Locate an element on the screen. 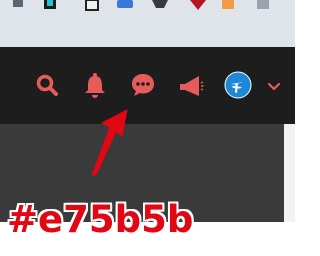 The image size is (320, 256). megaphone-icon is located at coordinates (191, 85).